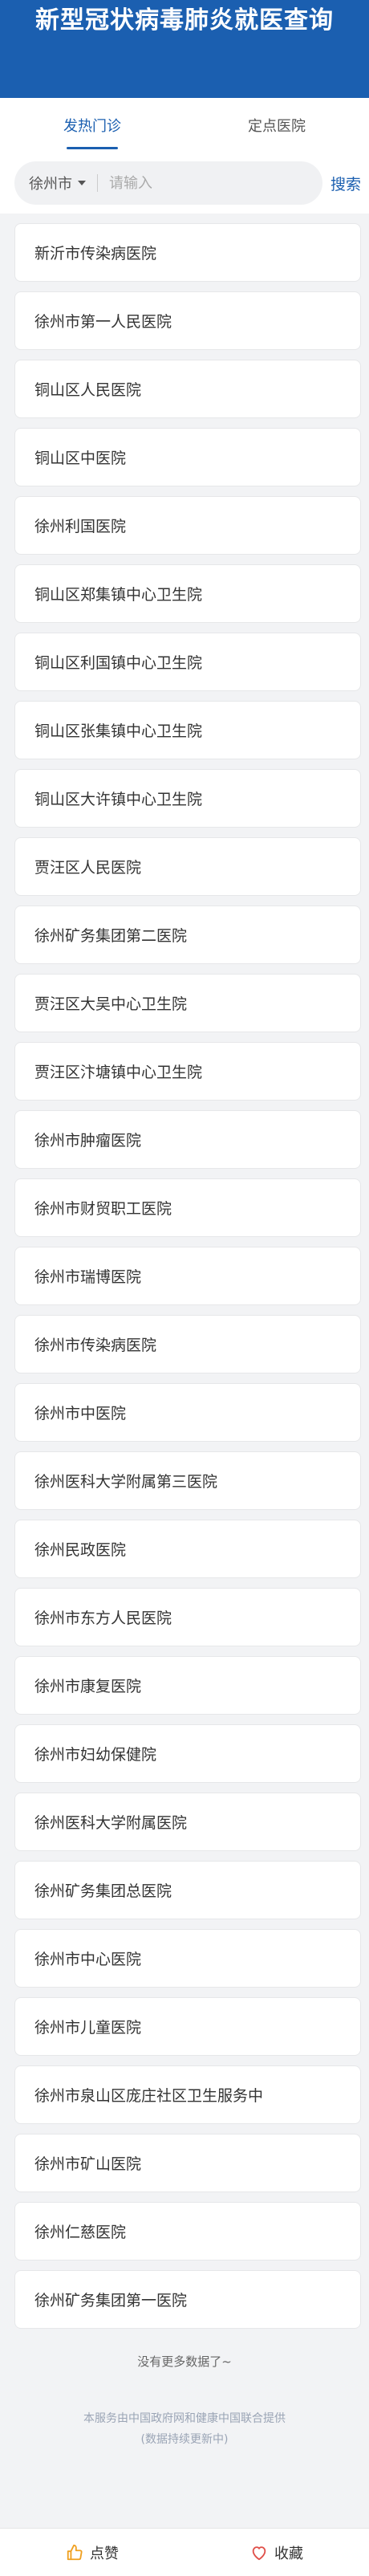 The width and height of the screenshot is (369, 2576). Describe the element at coordinates (187, 1276) in the screenshot. I see `hospital-list-item: 徐州市瑞博医院` at that location.